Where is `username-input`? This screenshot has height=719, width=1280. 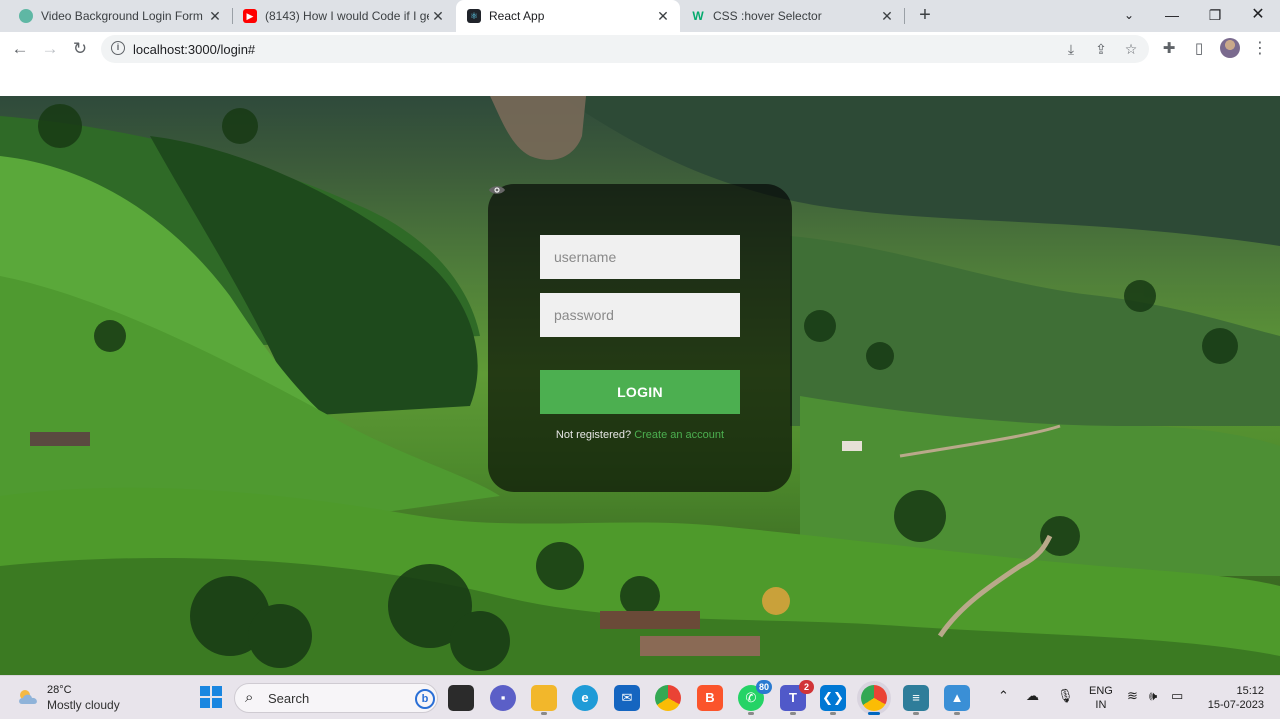
username-input is located at coordinates (640, 257).